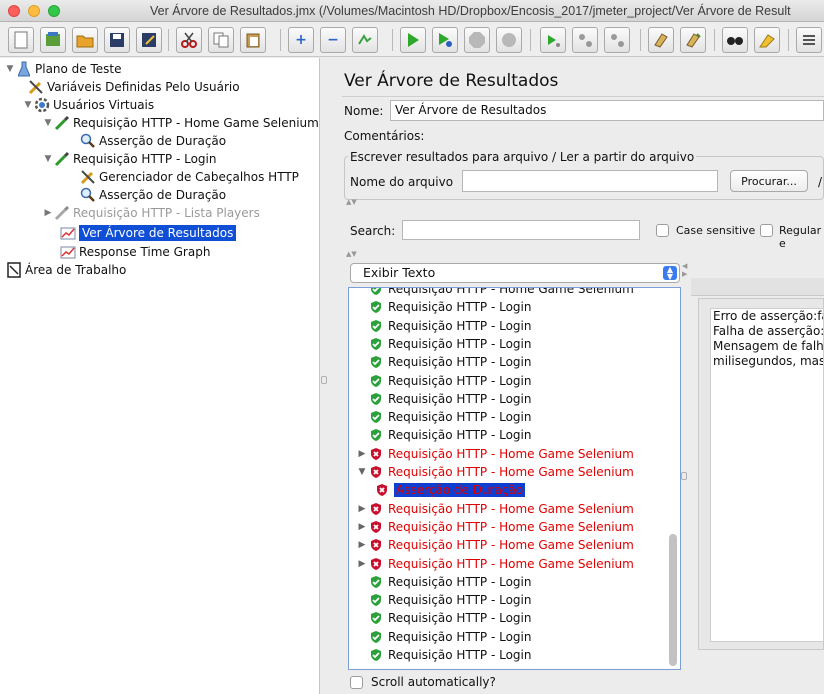 The height and width of the screenshot is (694, 824). I want to click on remote-shutdown-icon, so click(617, 40).